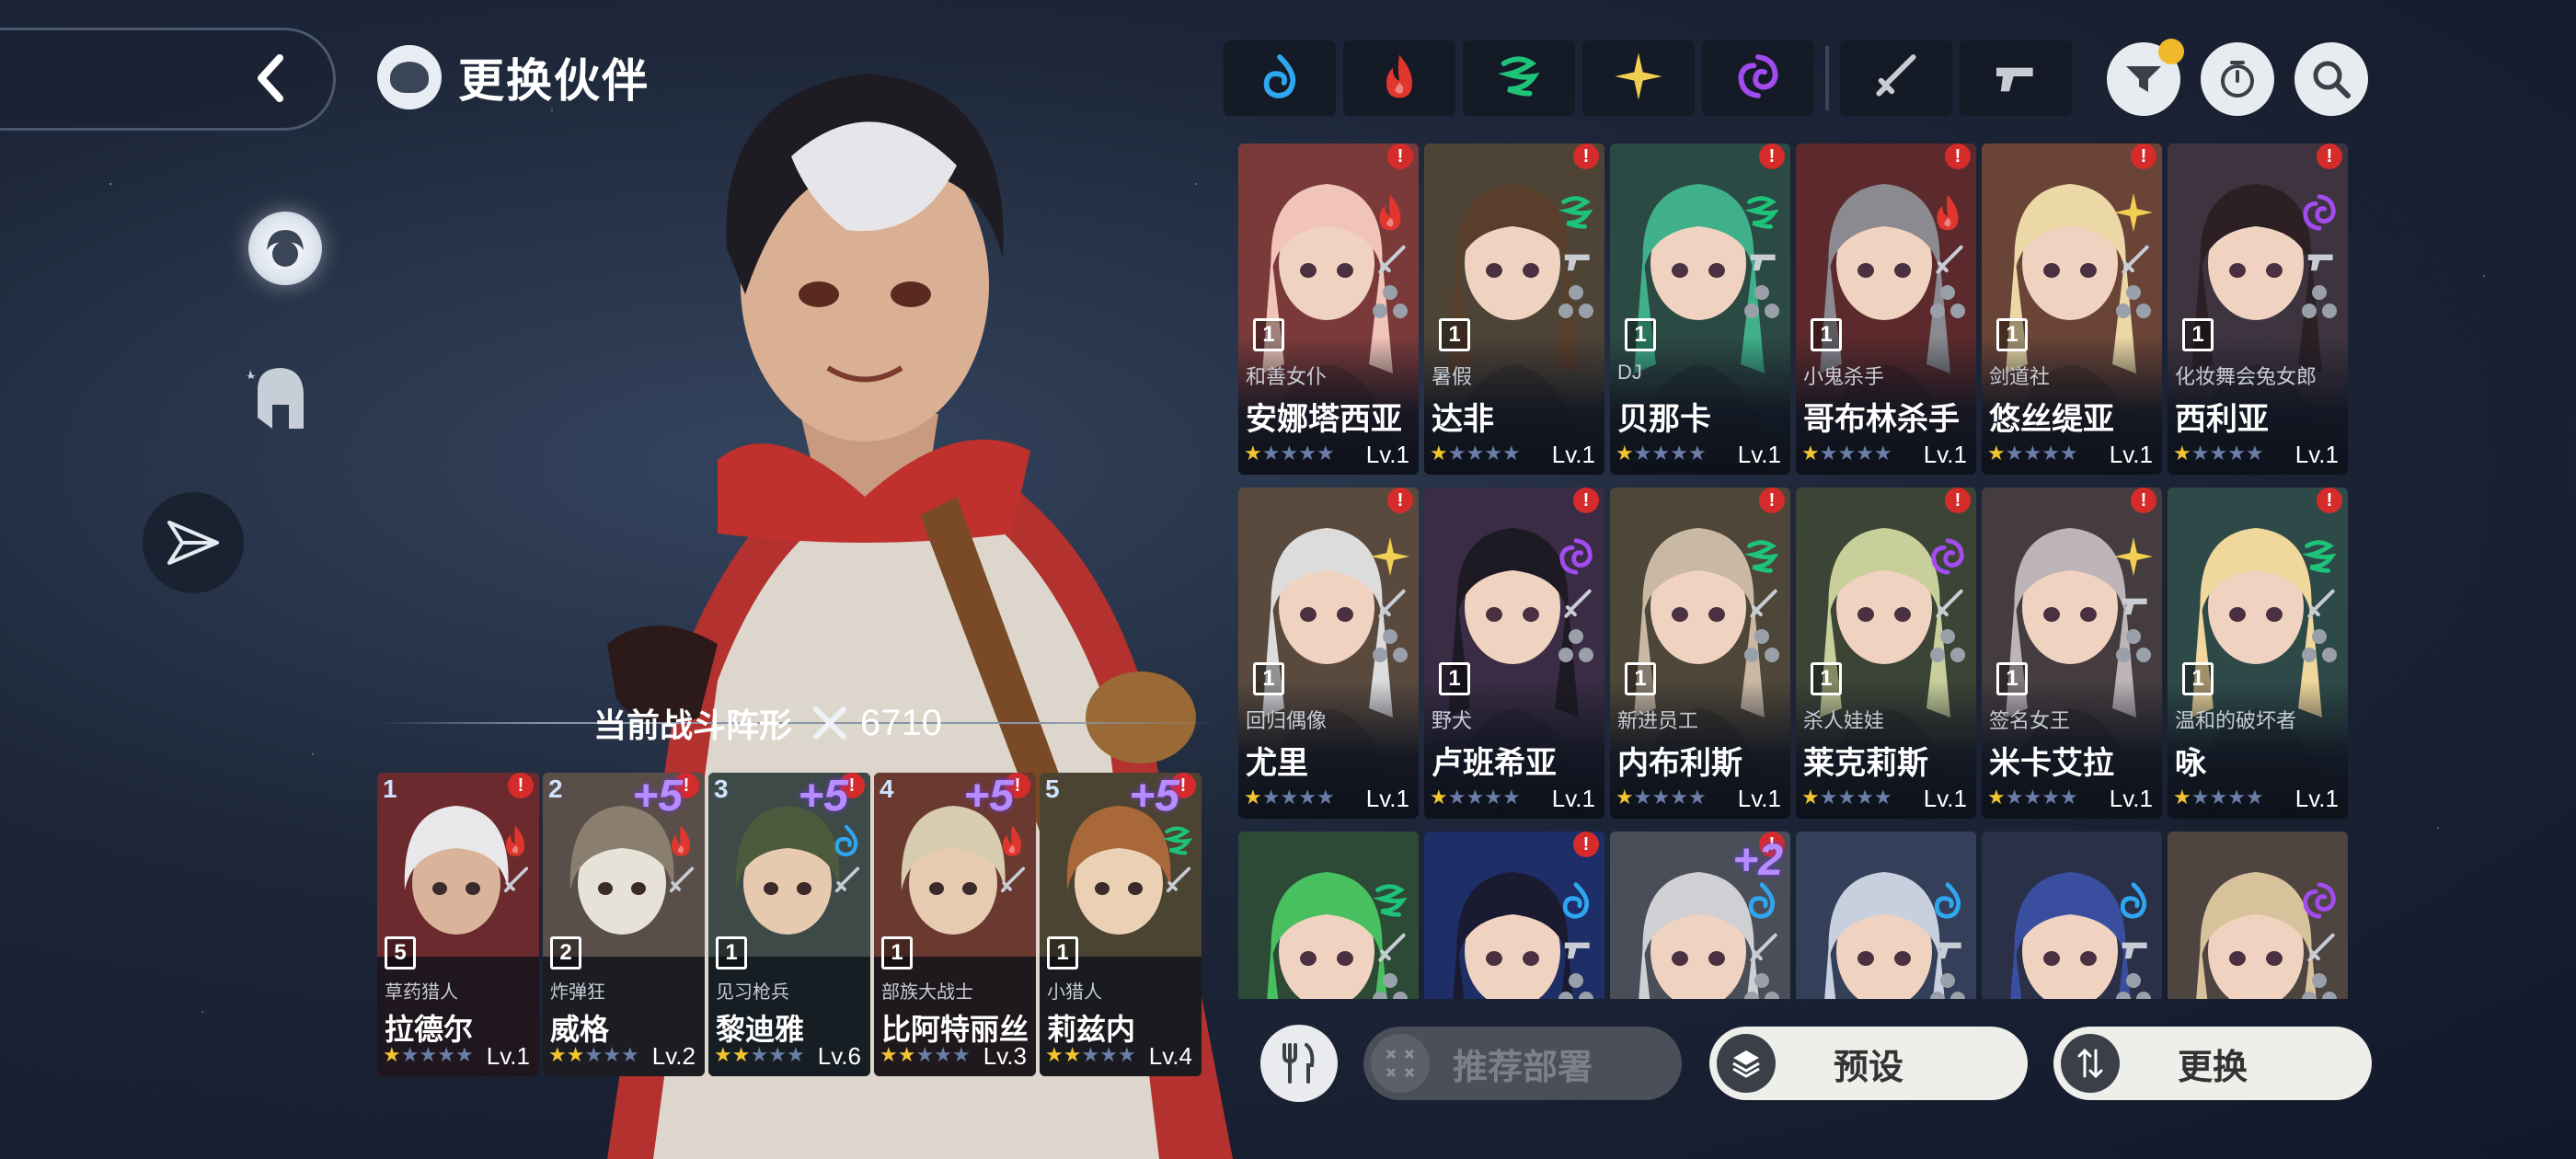 Image resolution: width=2576 pixels, height=1159 pixels. Describe the element at coordinates (409, 77) in the screenshot. I see `partner-head-icon` at that location.